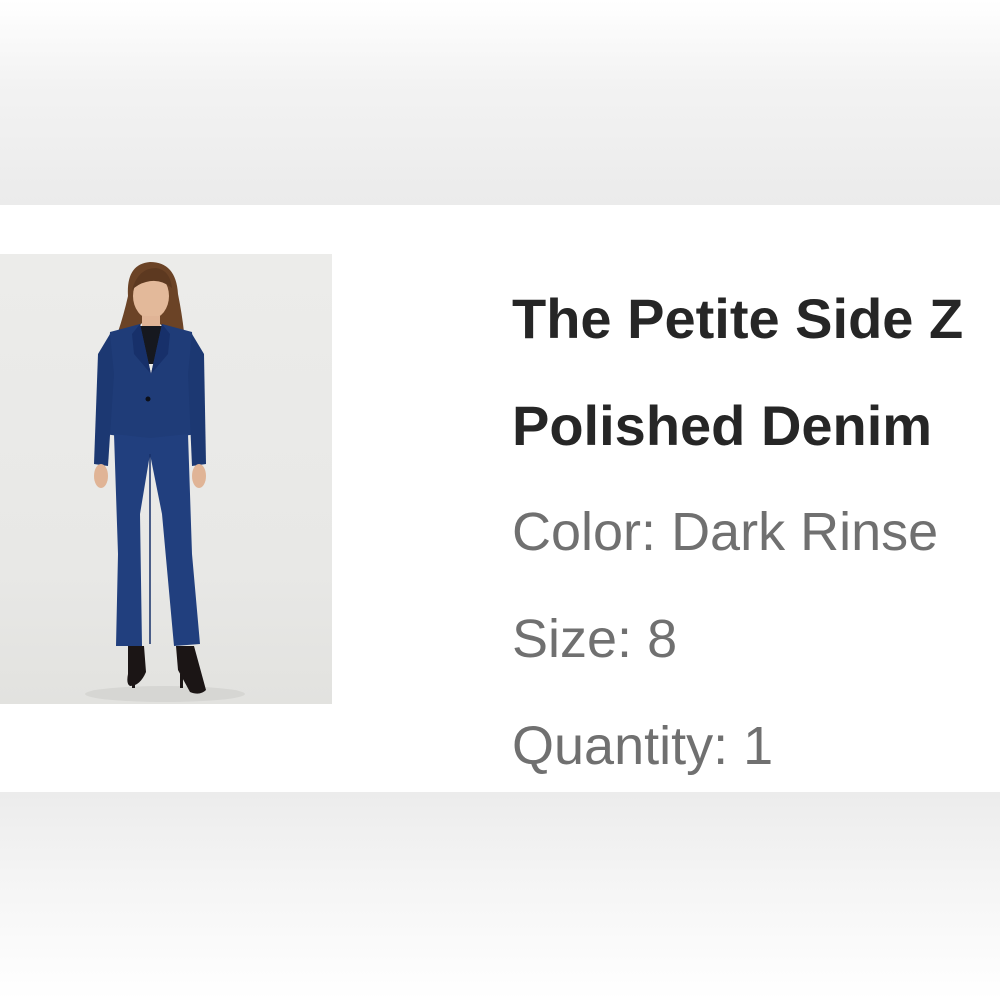 The image size is (1000, 1000). Describe the element at coordinates (620, 746) in the screenshot. I see `quantity-label: Quantity:` at that location.